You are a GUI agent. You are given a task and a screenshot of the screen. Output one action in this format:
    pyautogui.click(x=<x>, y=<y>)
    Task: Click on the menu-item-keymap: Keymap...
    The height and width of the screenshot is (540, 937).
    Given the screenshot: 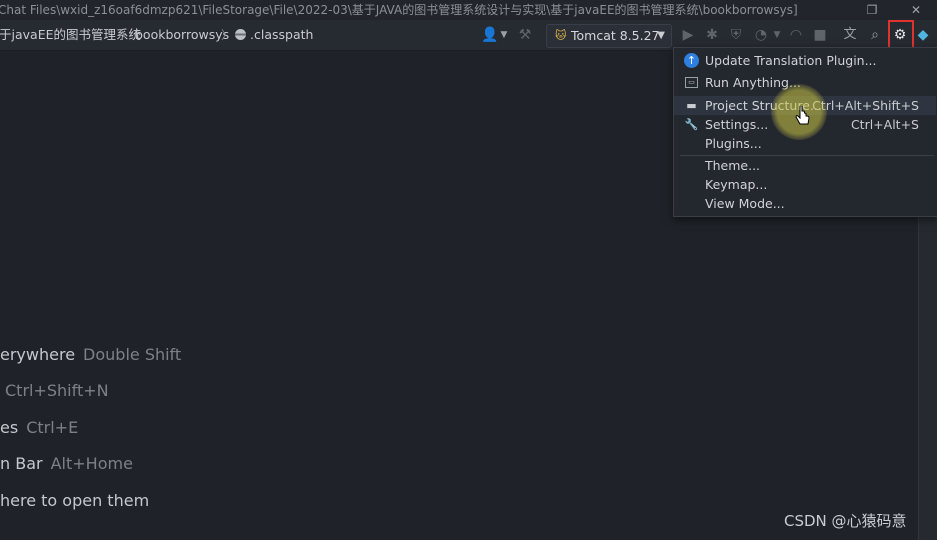 What is the action you would take?
    pyautogui.click(x=805, y=184)
    